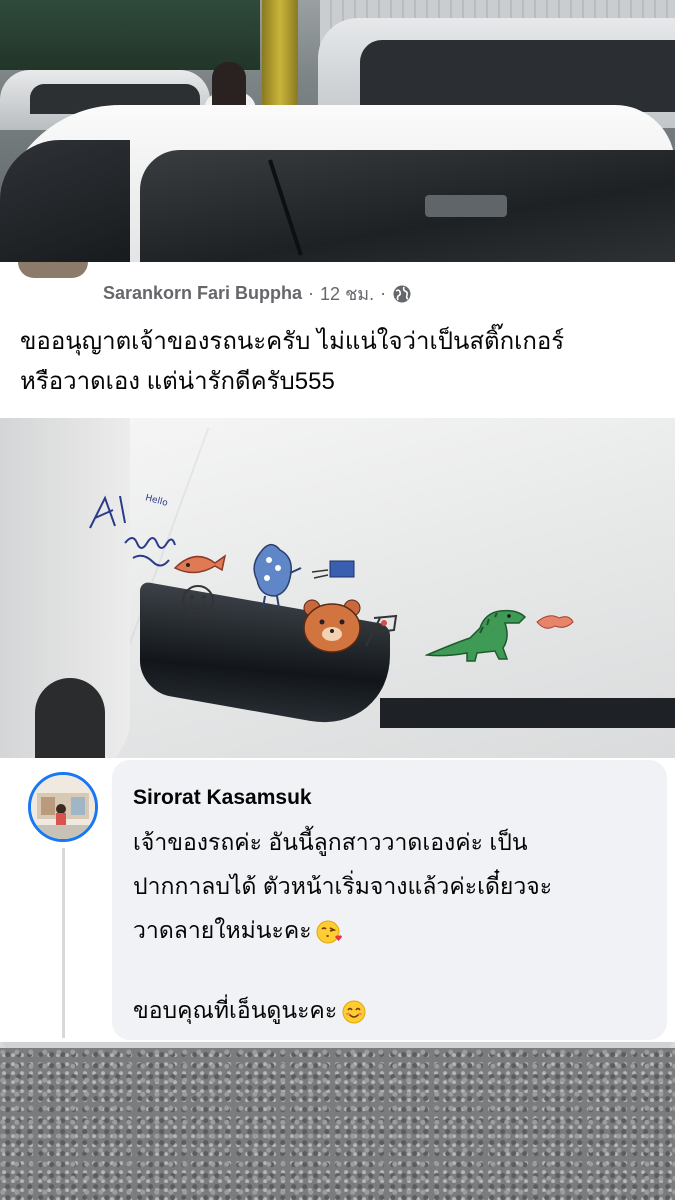 The image size is (675, 1200). What do you see at coordinates (350, 626) in the screenshot?
I see `bear-doodle` at bounding box center [350, 626].